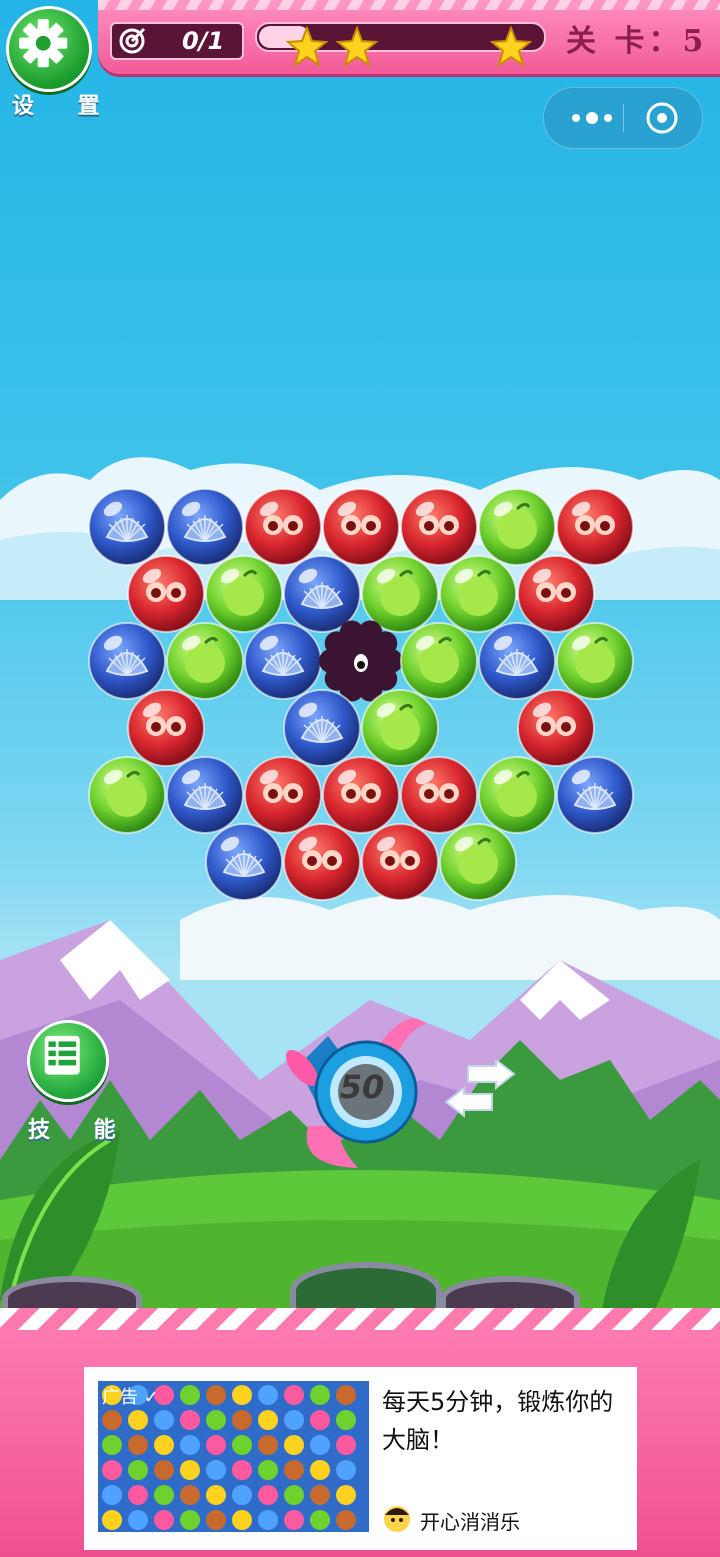 This screenshot has height=1557, width=720. I want to click on swap-arrows-icon, so click(480, 1091).